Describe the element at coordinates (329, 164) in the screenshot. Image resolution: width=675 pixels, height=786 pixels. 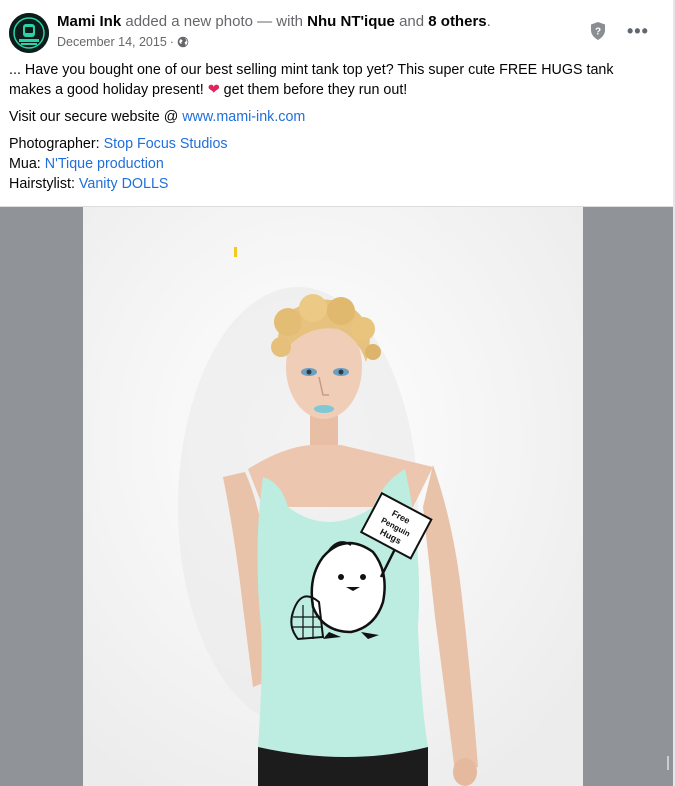
I see `credit-line: Mua: N'Tique production` at that location.